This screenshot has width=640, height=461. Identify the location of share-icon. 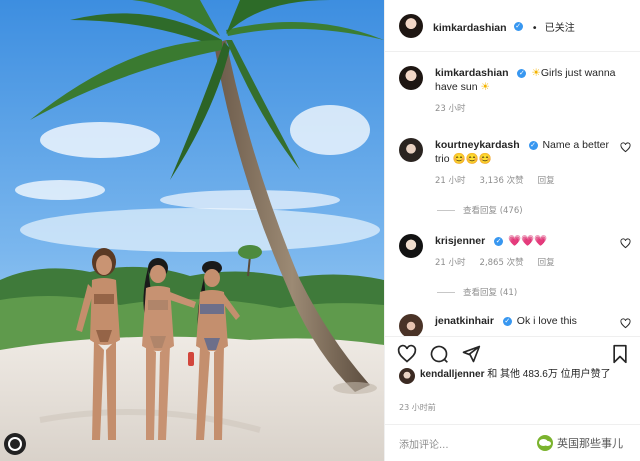
(471, 354).